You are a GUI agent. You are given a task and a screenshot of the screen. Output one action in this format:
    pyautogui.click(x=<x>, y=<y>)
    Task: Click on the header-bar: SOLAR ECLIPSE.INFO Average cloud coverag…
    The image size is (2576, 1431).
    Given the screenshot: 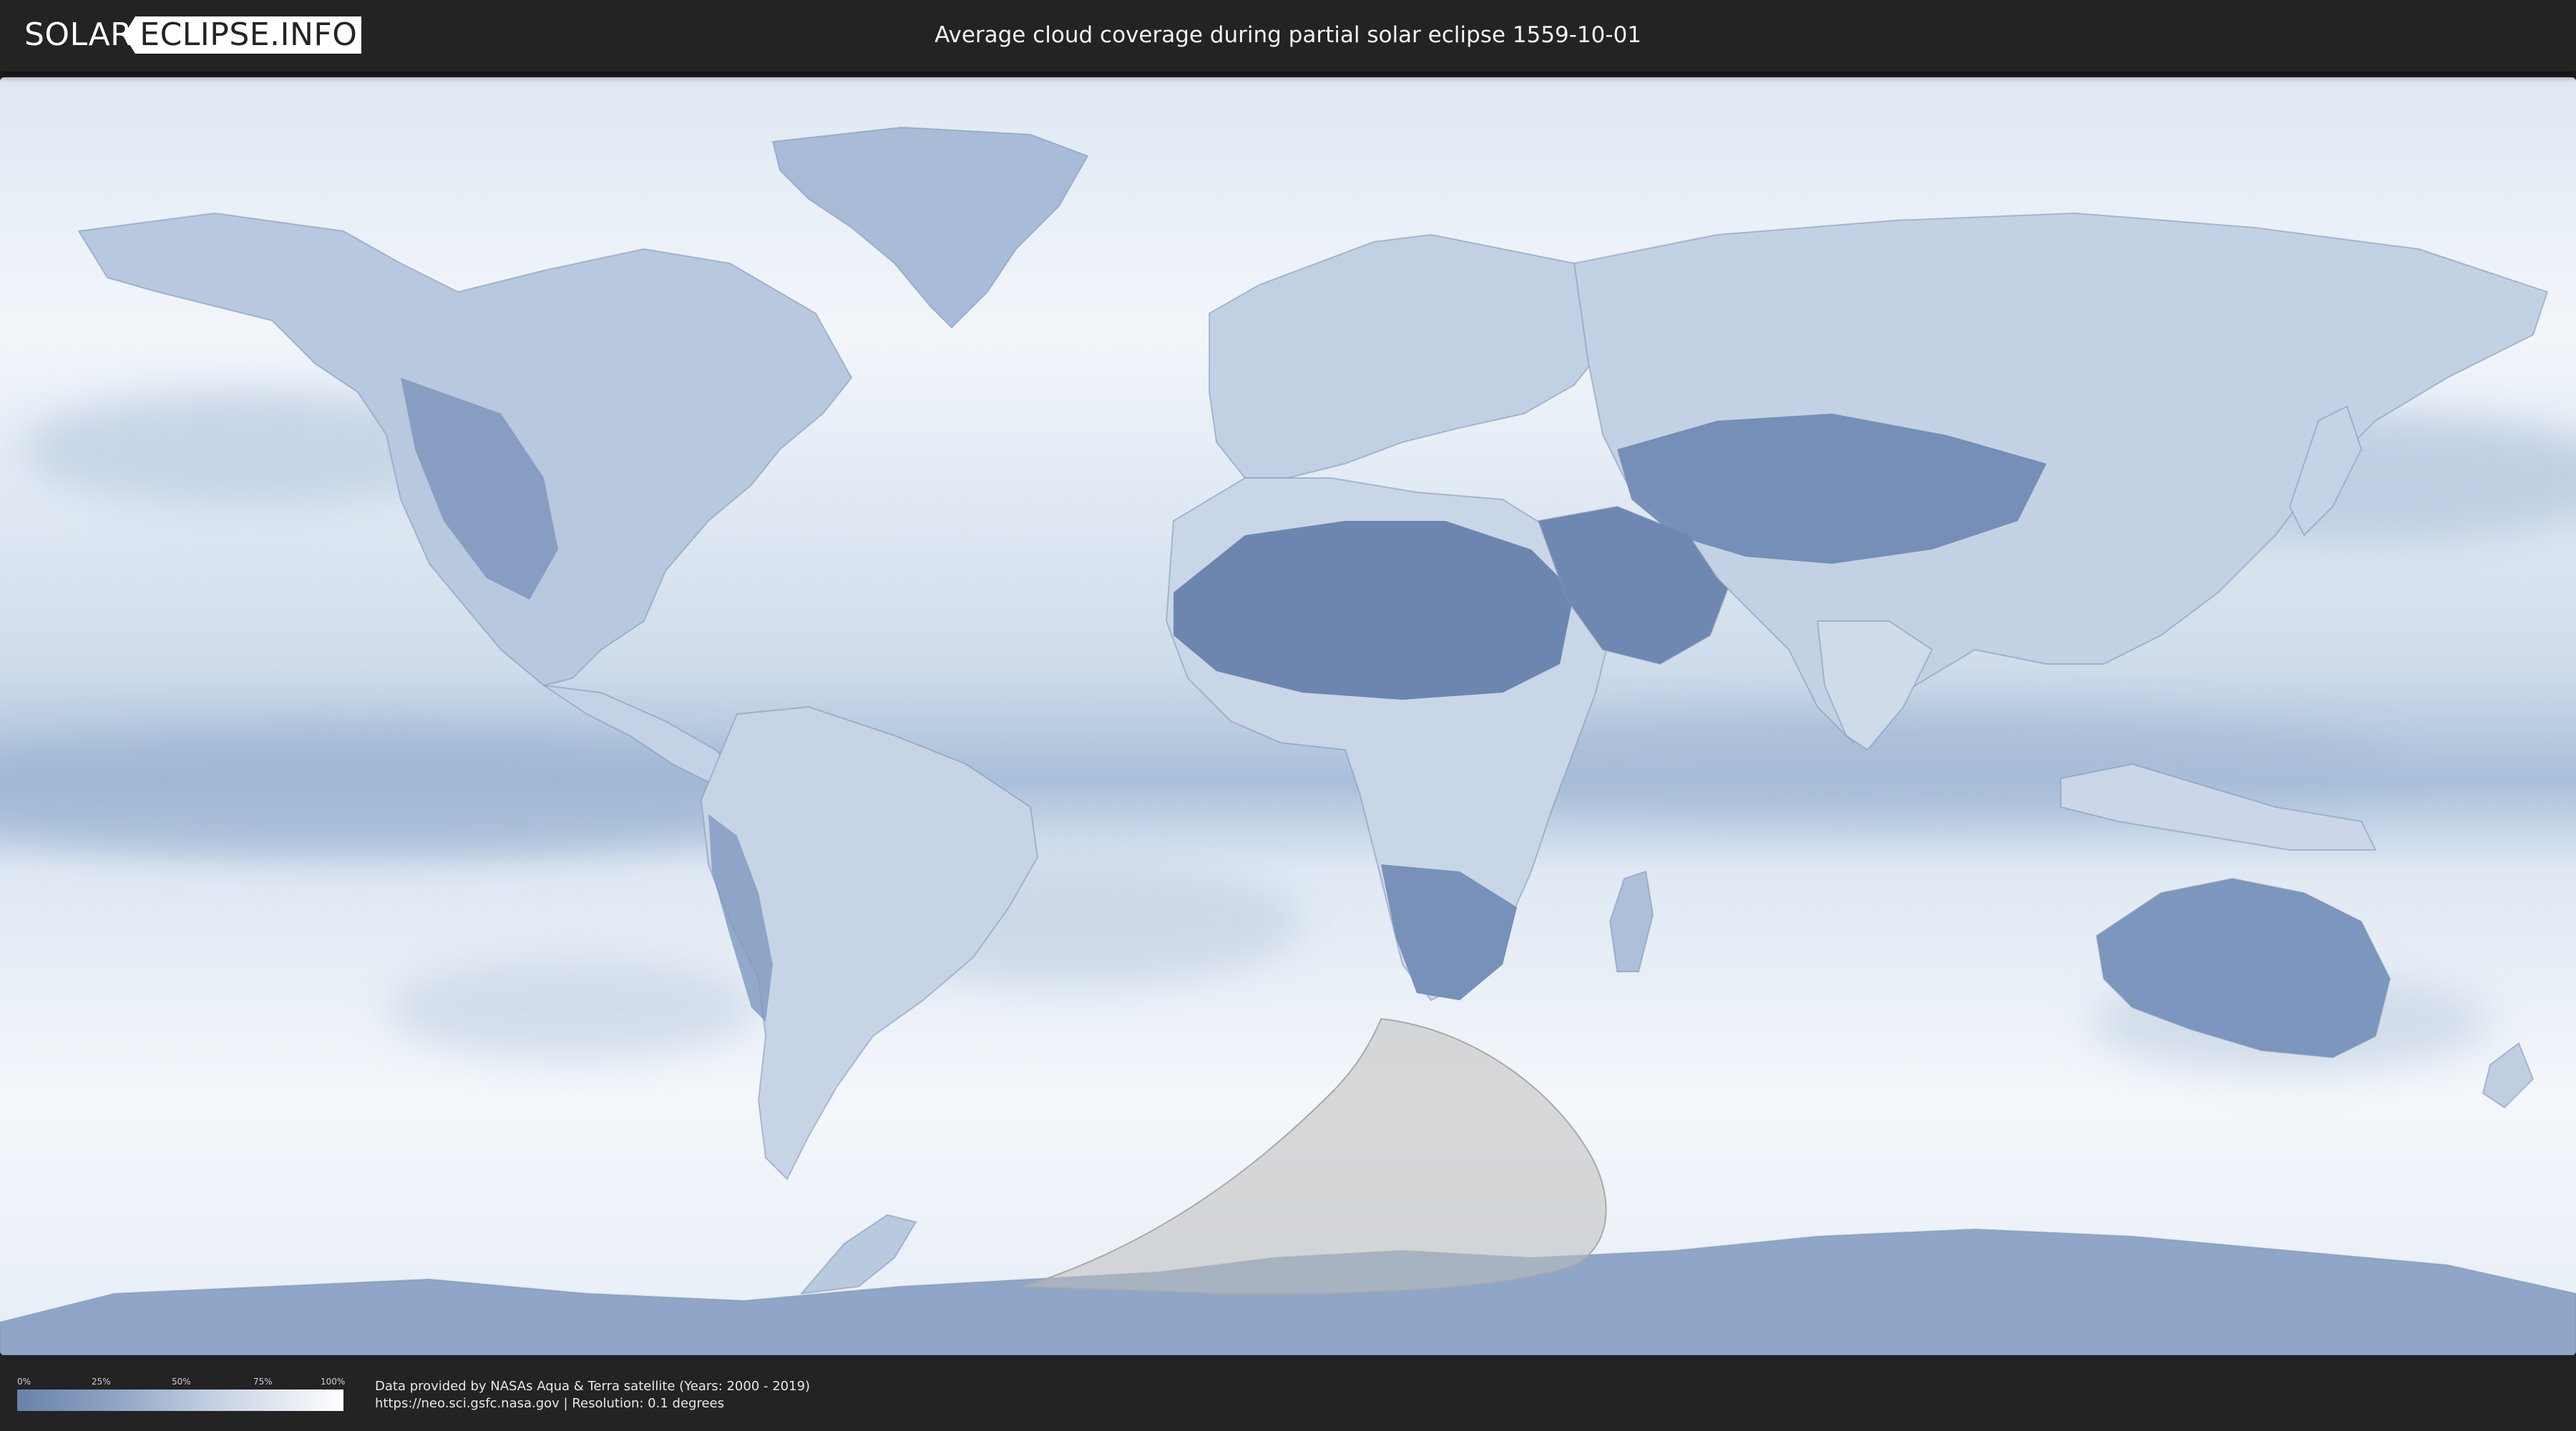 What is the action you would take?
    pyautogui.click(x=1288, y=36)
    